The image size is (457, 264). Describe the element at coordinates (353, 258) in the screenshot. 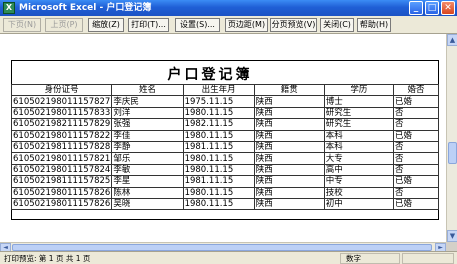

I see `status-num-mode: 数字` at that location.